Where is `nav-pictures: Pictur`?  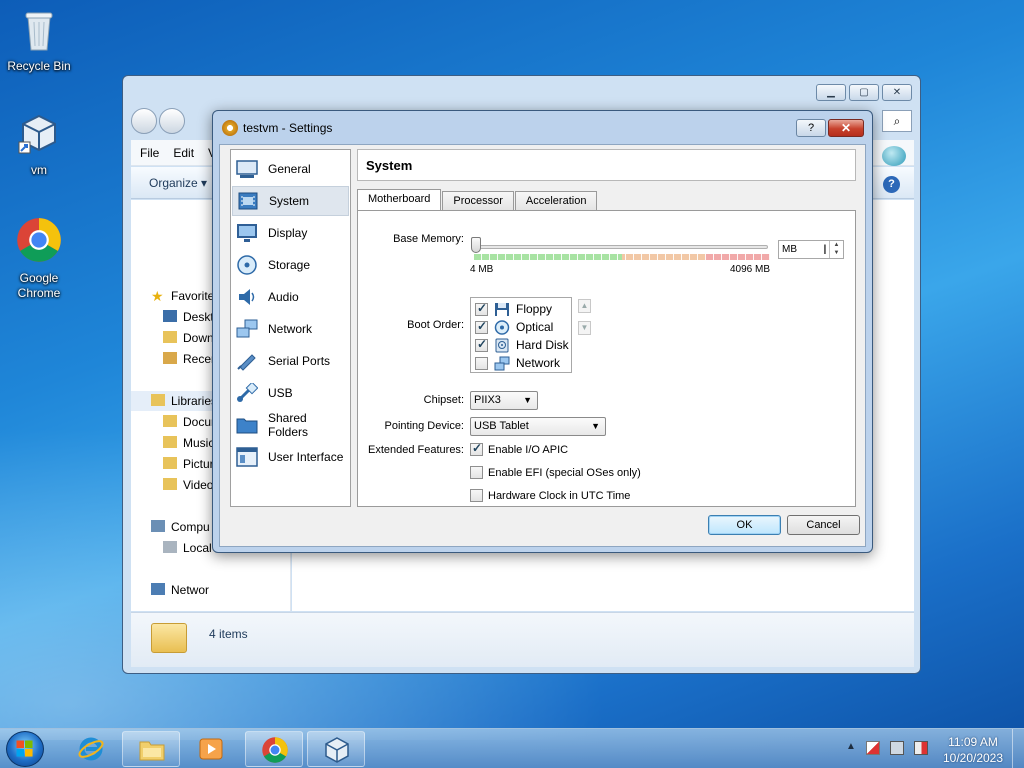 nav-pictures: Pictur is located at coordinates (188, 464).